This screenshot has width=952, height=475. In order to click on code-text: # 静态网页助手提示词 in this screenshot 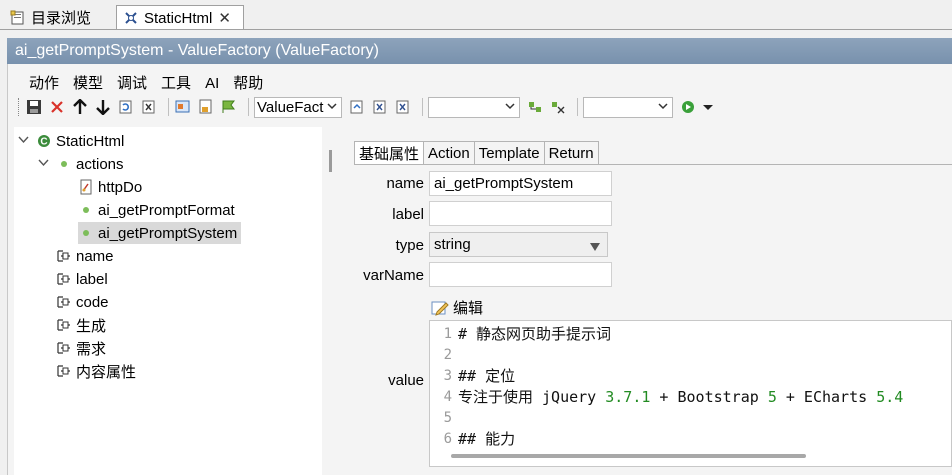, I will do `click(535, 334)`.